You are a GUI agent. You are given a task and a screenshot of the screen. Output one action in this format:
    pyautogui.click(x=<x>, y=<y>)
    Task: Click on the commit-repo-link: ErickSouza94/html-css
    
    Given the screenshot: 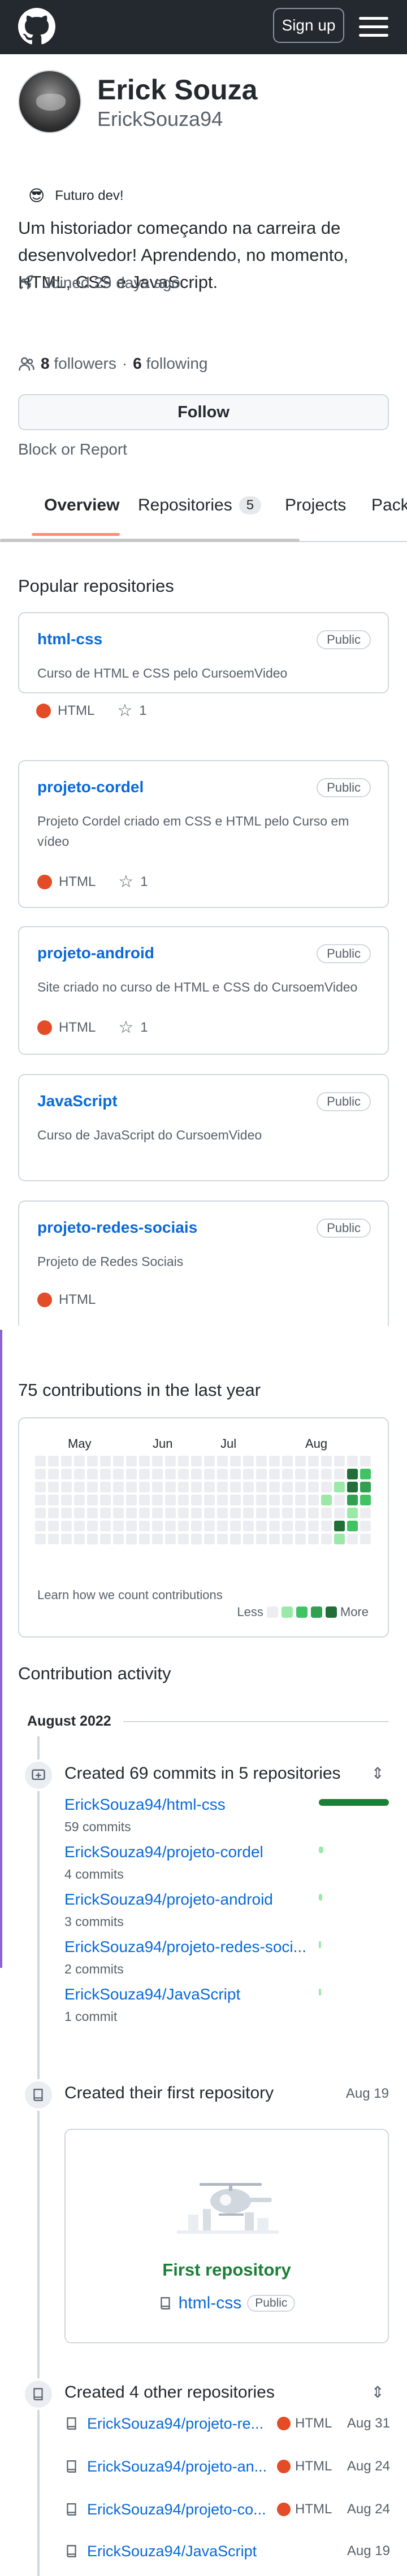 What is the action you would take?
    pyautogui.click(x=145, y=1805)
    